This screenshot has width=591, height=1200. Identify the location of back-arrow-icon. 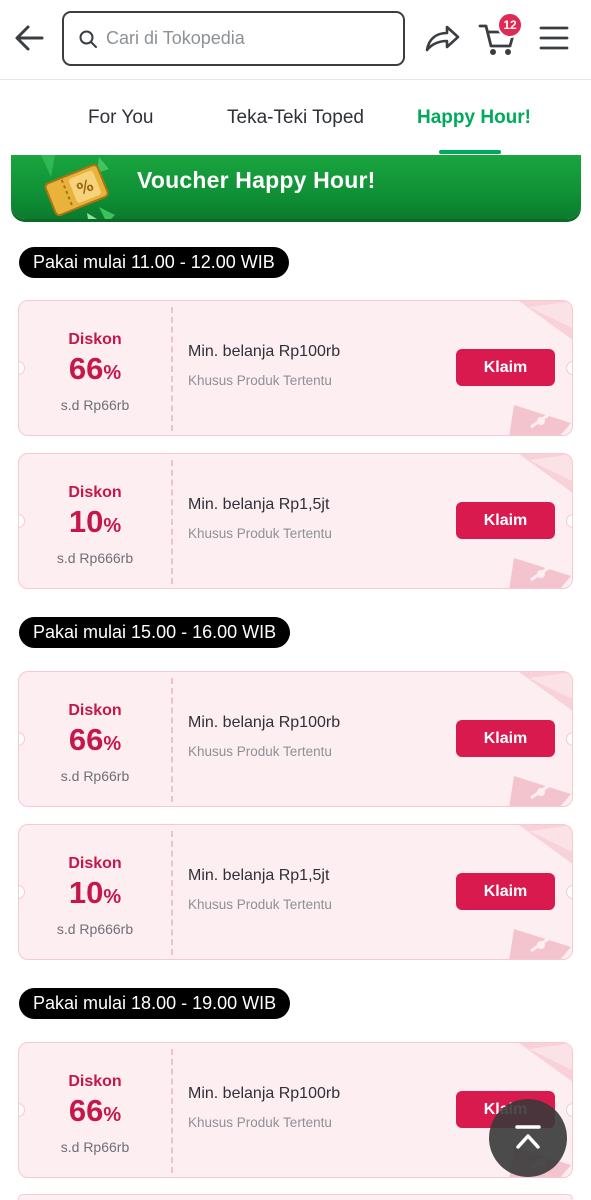
(30, 38).